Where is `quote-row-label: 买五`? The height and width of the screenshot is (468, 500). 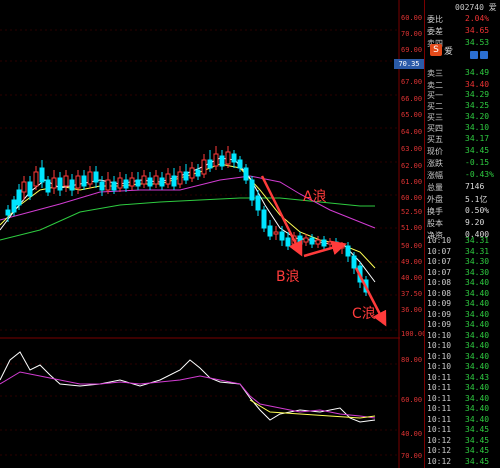
quote-row-label: 买五 is located at coordinates (435, 139).